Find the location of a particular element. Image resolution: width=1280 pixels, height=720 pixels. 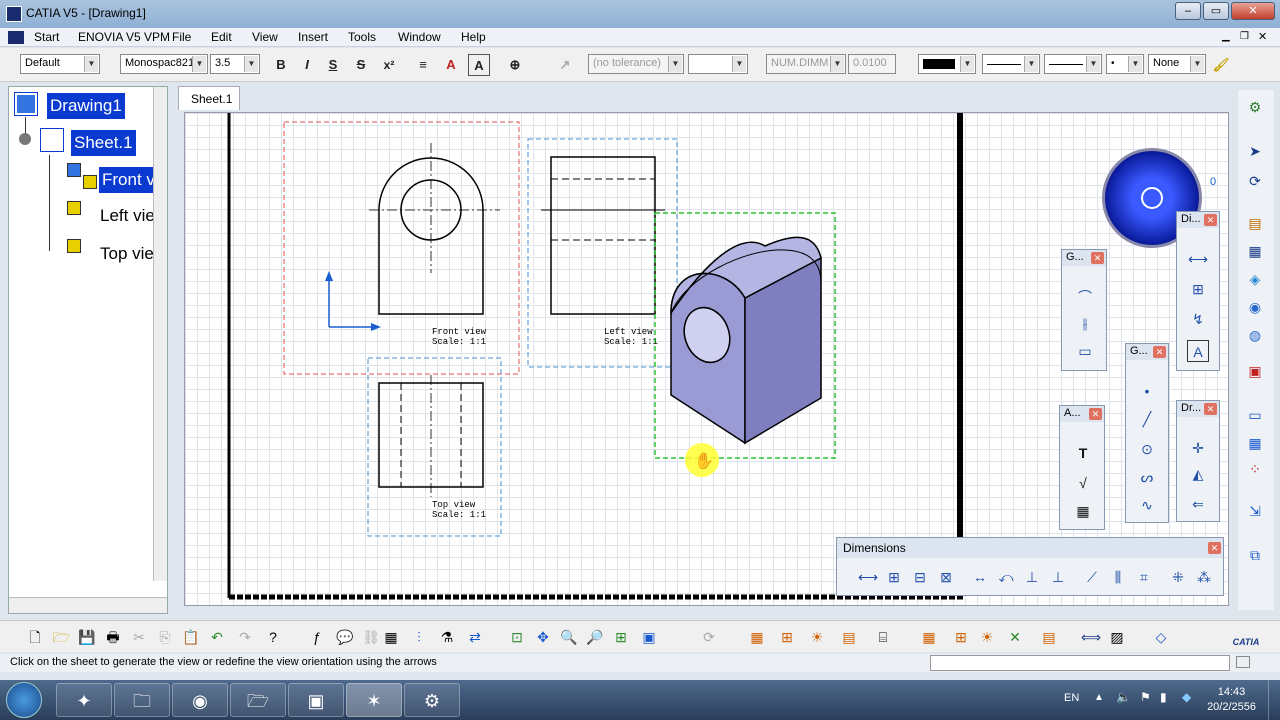

filter-icon: ⌸ is located at coordinates (883, 637).